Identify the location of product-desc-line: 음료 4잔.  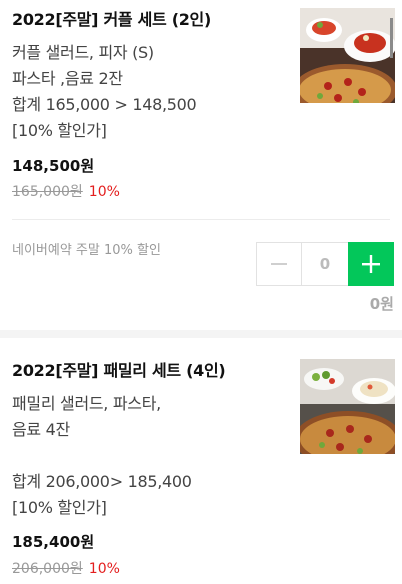
(41, 429).